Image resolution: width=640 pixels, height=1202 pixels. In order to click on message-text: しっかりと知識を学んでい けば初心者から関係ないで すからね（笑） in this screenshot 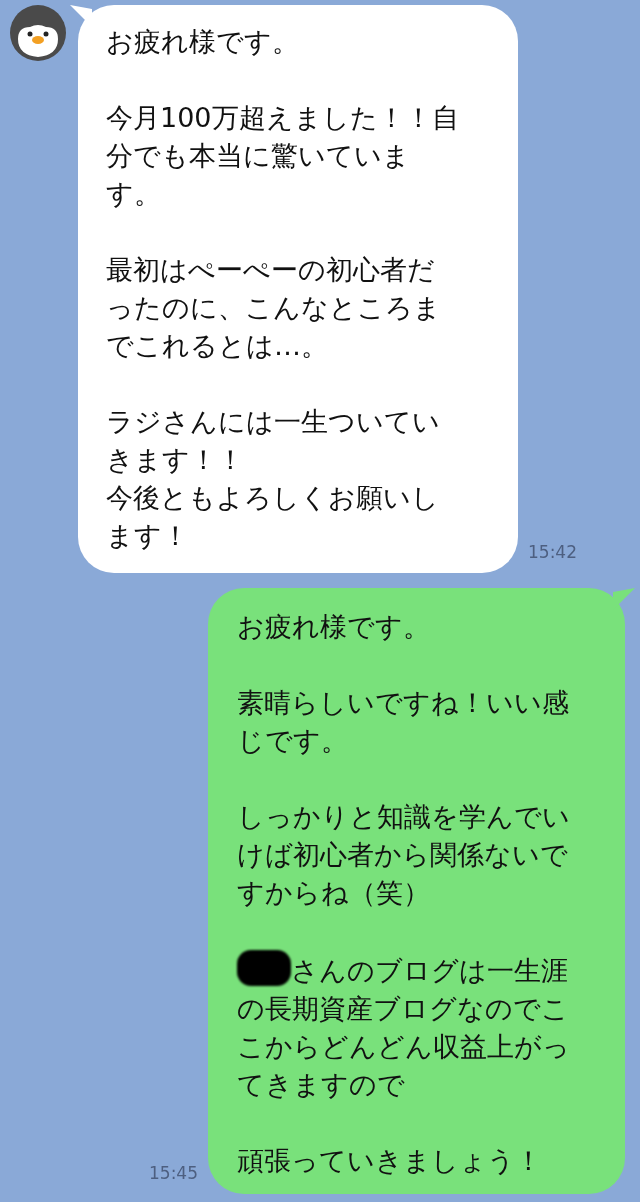, I will do `click(404, 855)`.